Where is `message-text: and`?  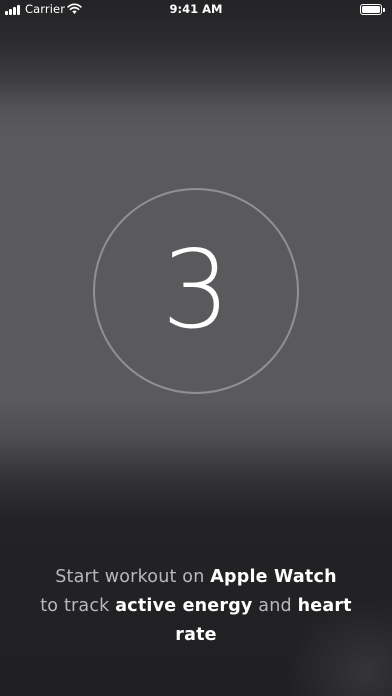 message-text: and is located at coordinates (275, 606).